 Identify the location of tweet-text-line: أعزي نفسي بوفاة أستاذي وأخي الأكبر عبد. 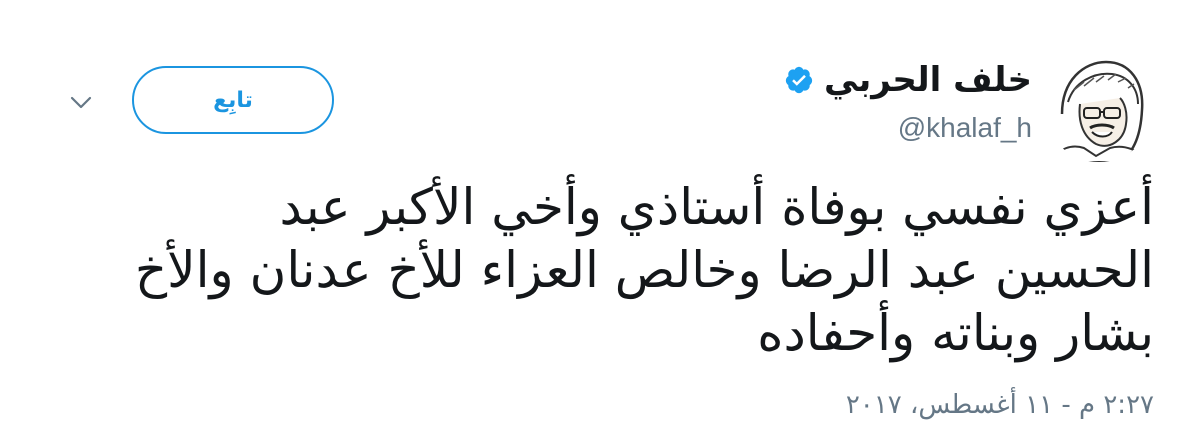
(716, 207).